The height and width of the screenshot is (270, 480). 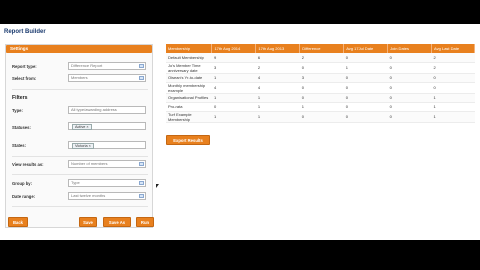 What do you see at coordinates (188, 140) in the screenshot?
I see `export-results-button: Export Results` at bounding box center [188, 140].